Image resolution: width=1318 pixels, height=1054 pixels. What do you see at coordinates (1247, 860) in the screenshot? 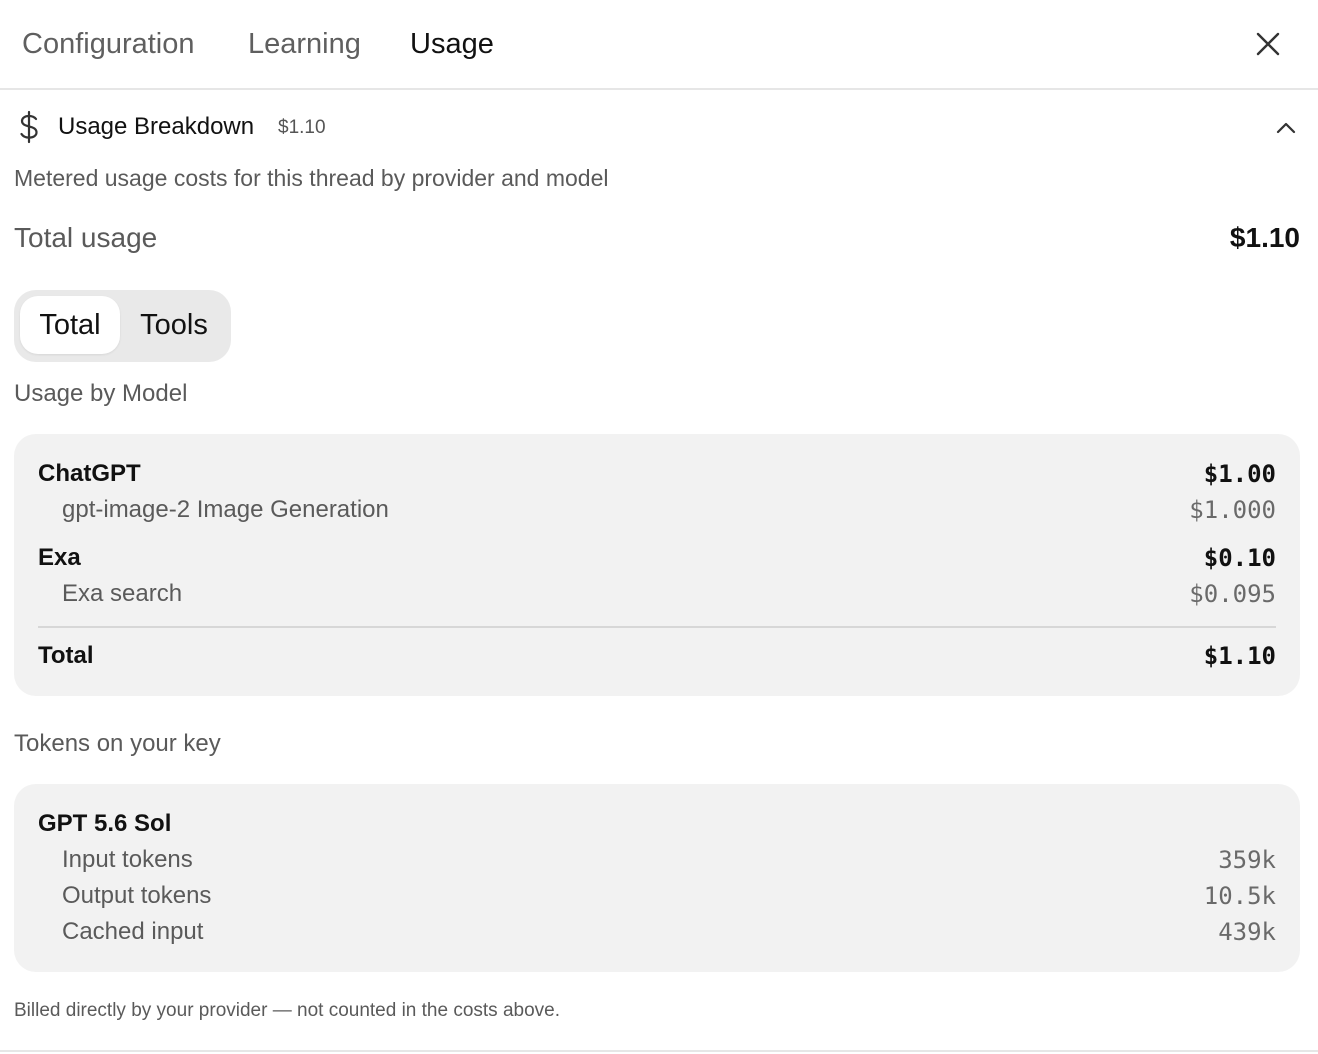
I see `token-value: 359k` at bounding box center [1247, 860].